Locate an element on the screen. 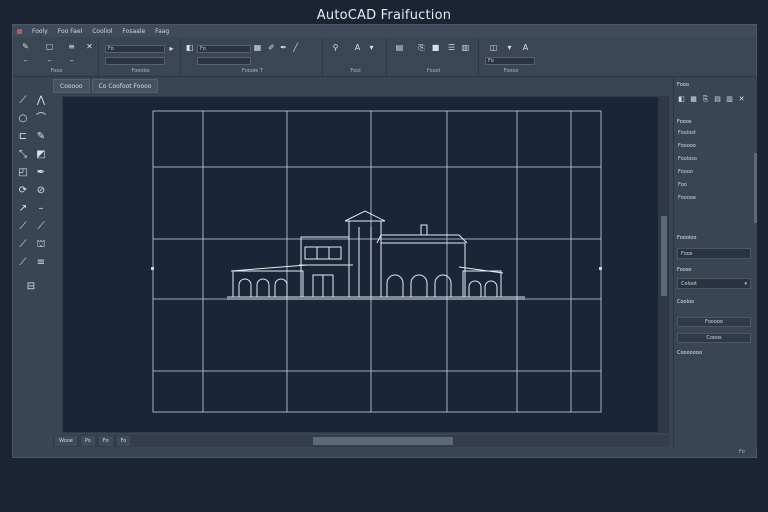 The image size is (768, 512). status-item: Po is located at coordinates (87, 441).